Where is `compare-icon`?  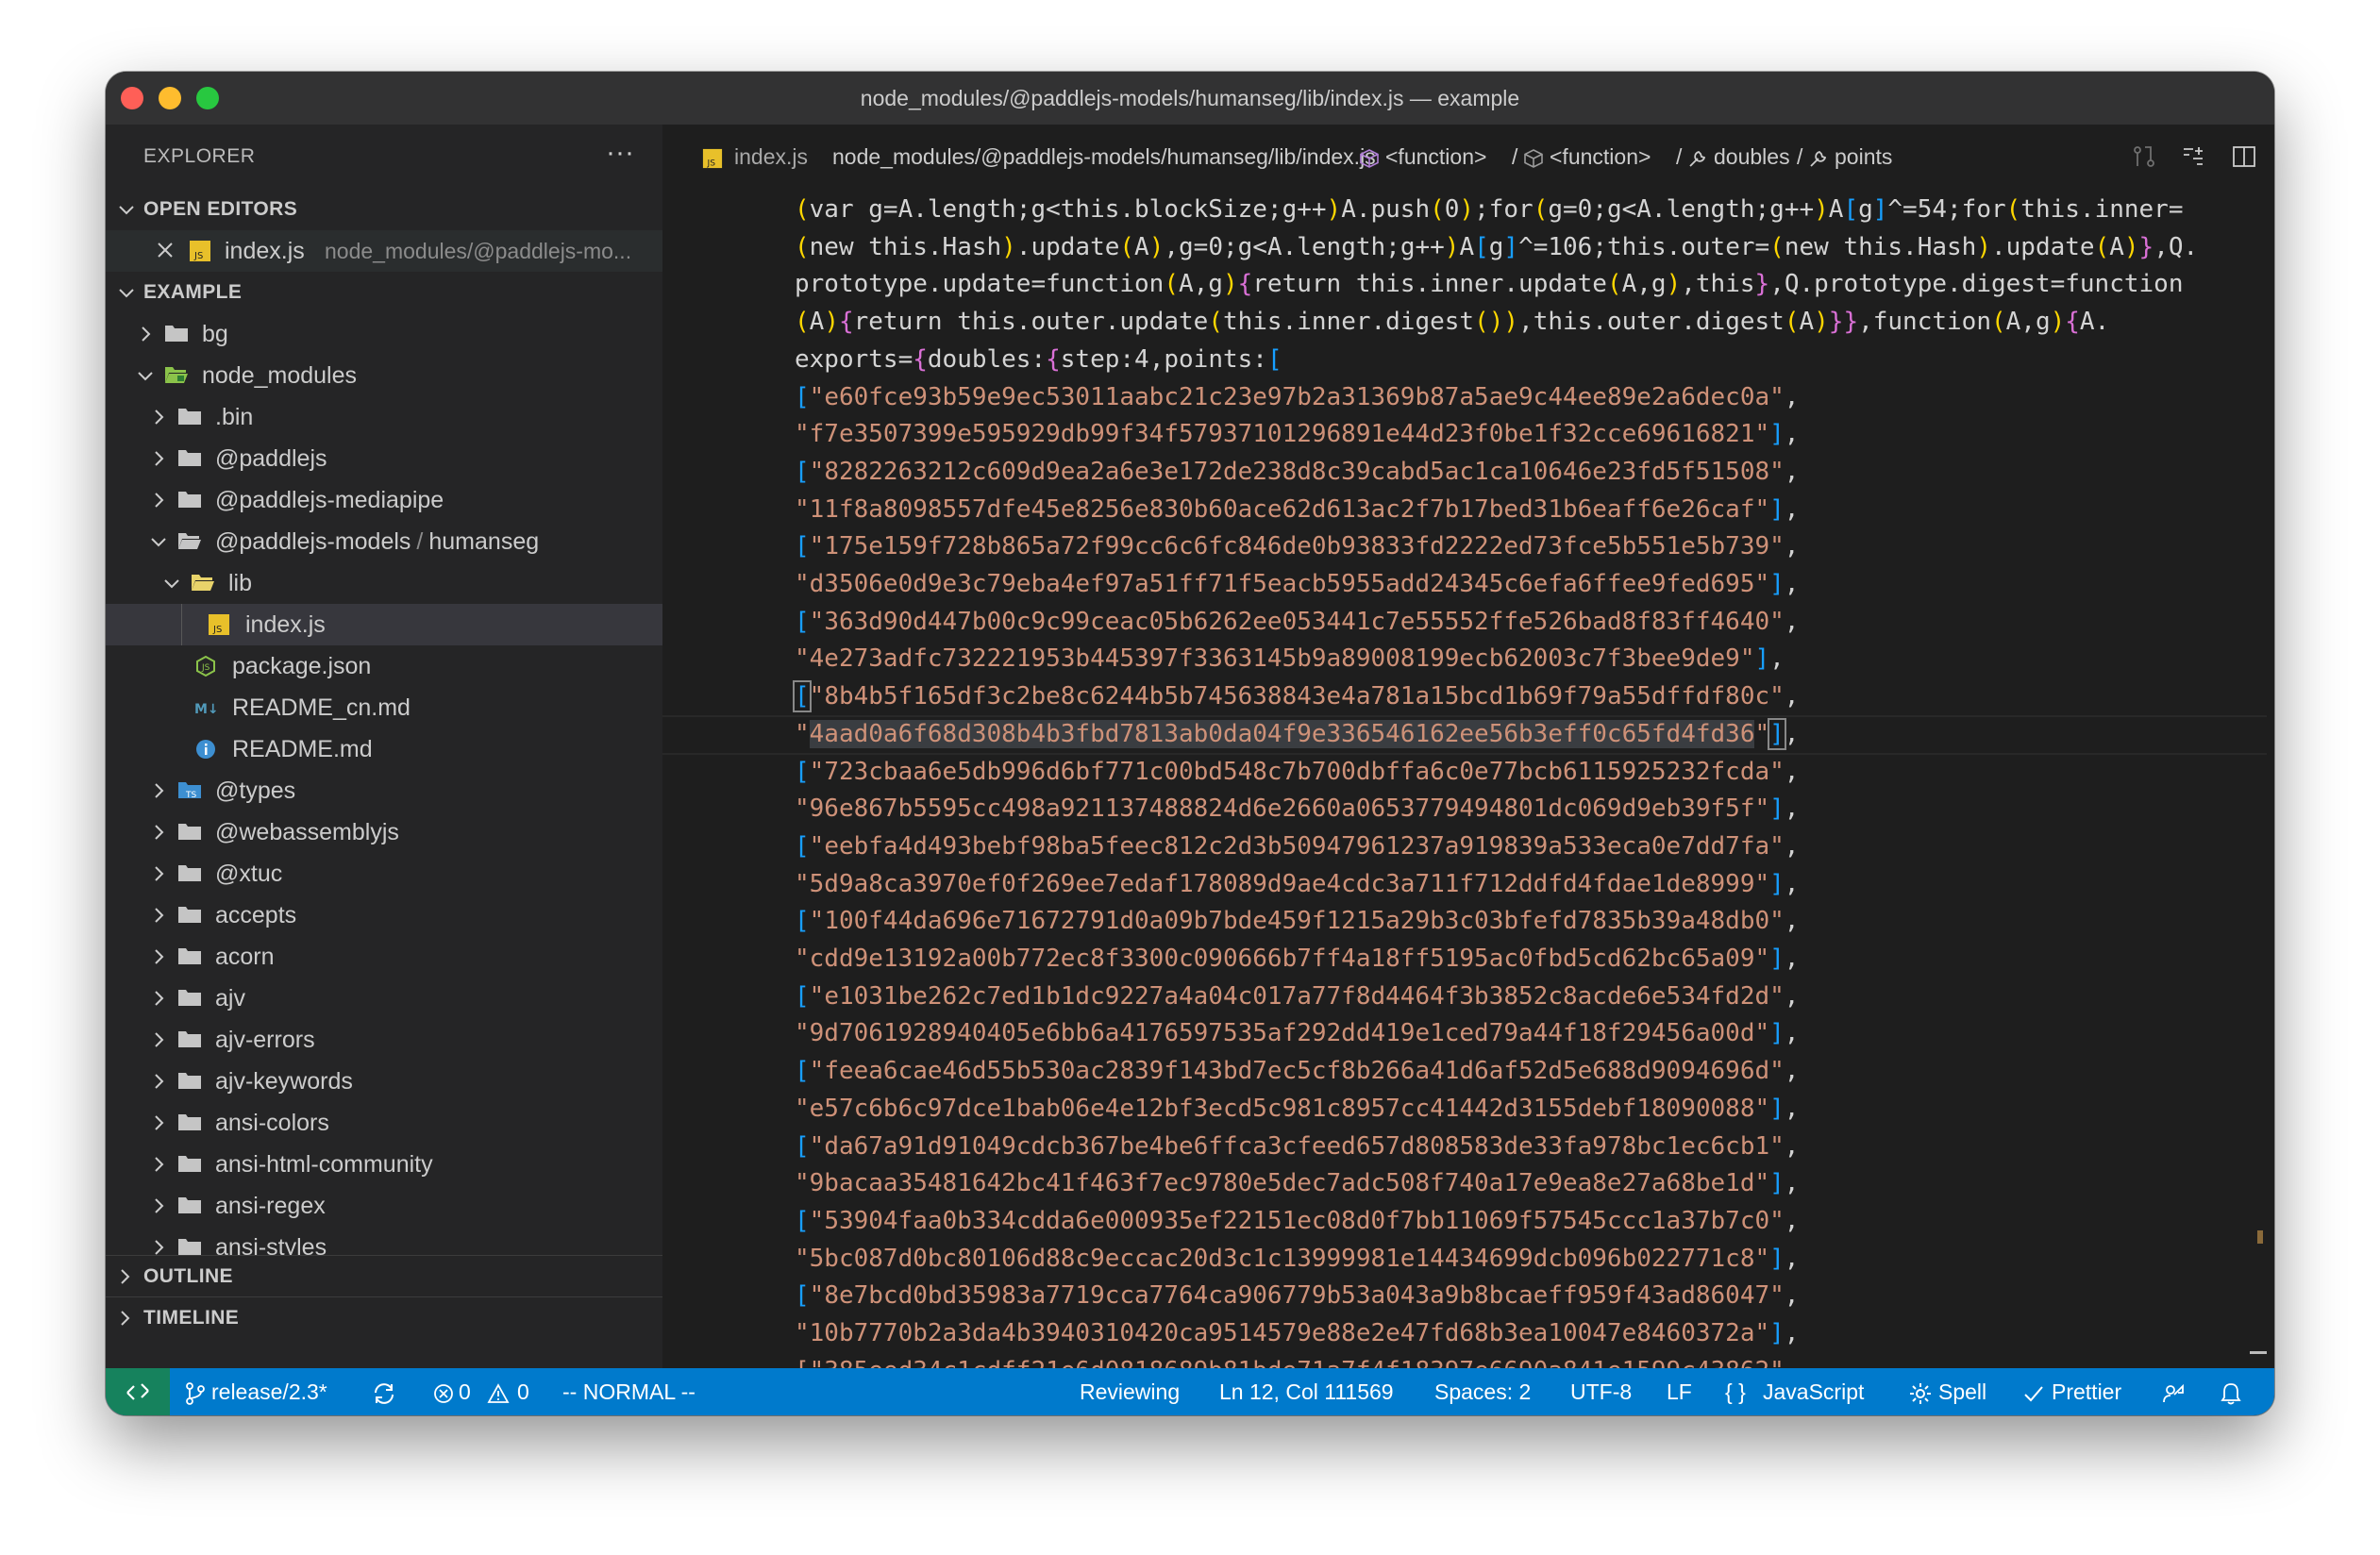
compare-icon is located at coordinates (2194, 157).